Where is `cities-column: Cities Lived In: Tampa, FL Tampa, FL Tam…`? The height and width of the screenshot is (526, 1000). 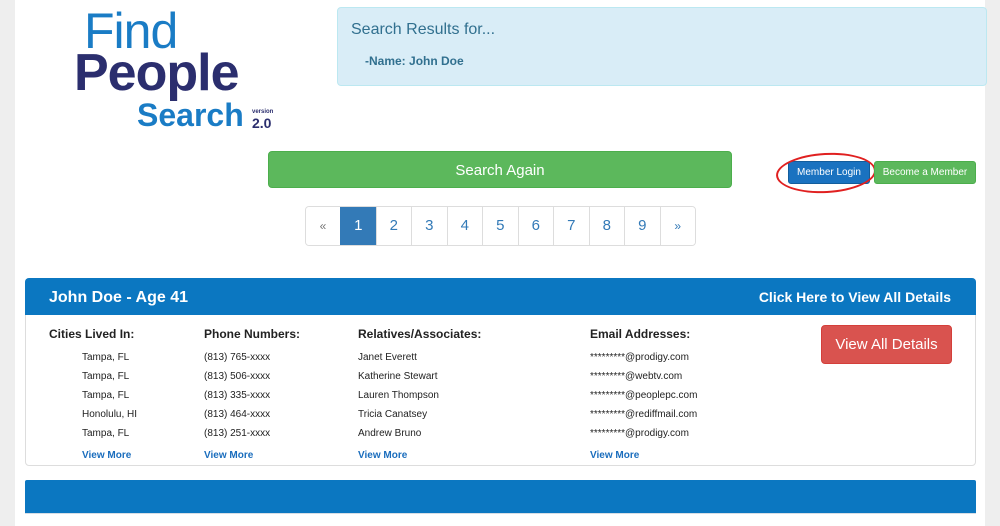
cities-column: Cities Lived In: Tampa, FL Tampa, FL Tam… is located at coordinates (93, 396).